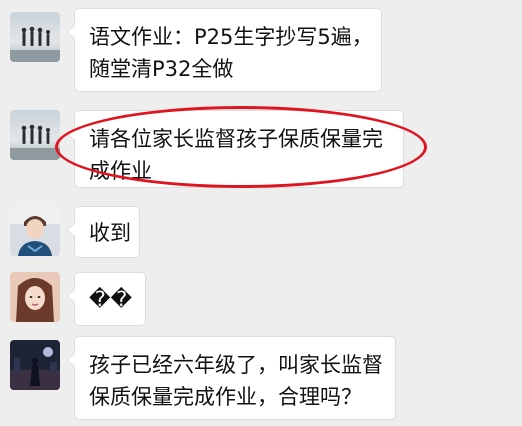 Image resolution: width=522 pixels, height=426 pixels. Describe the element at coordinates (161, 69) in the screenshot. I see `message-text-line: 随堂清P32全做` at that location.